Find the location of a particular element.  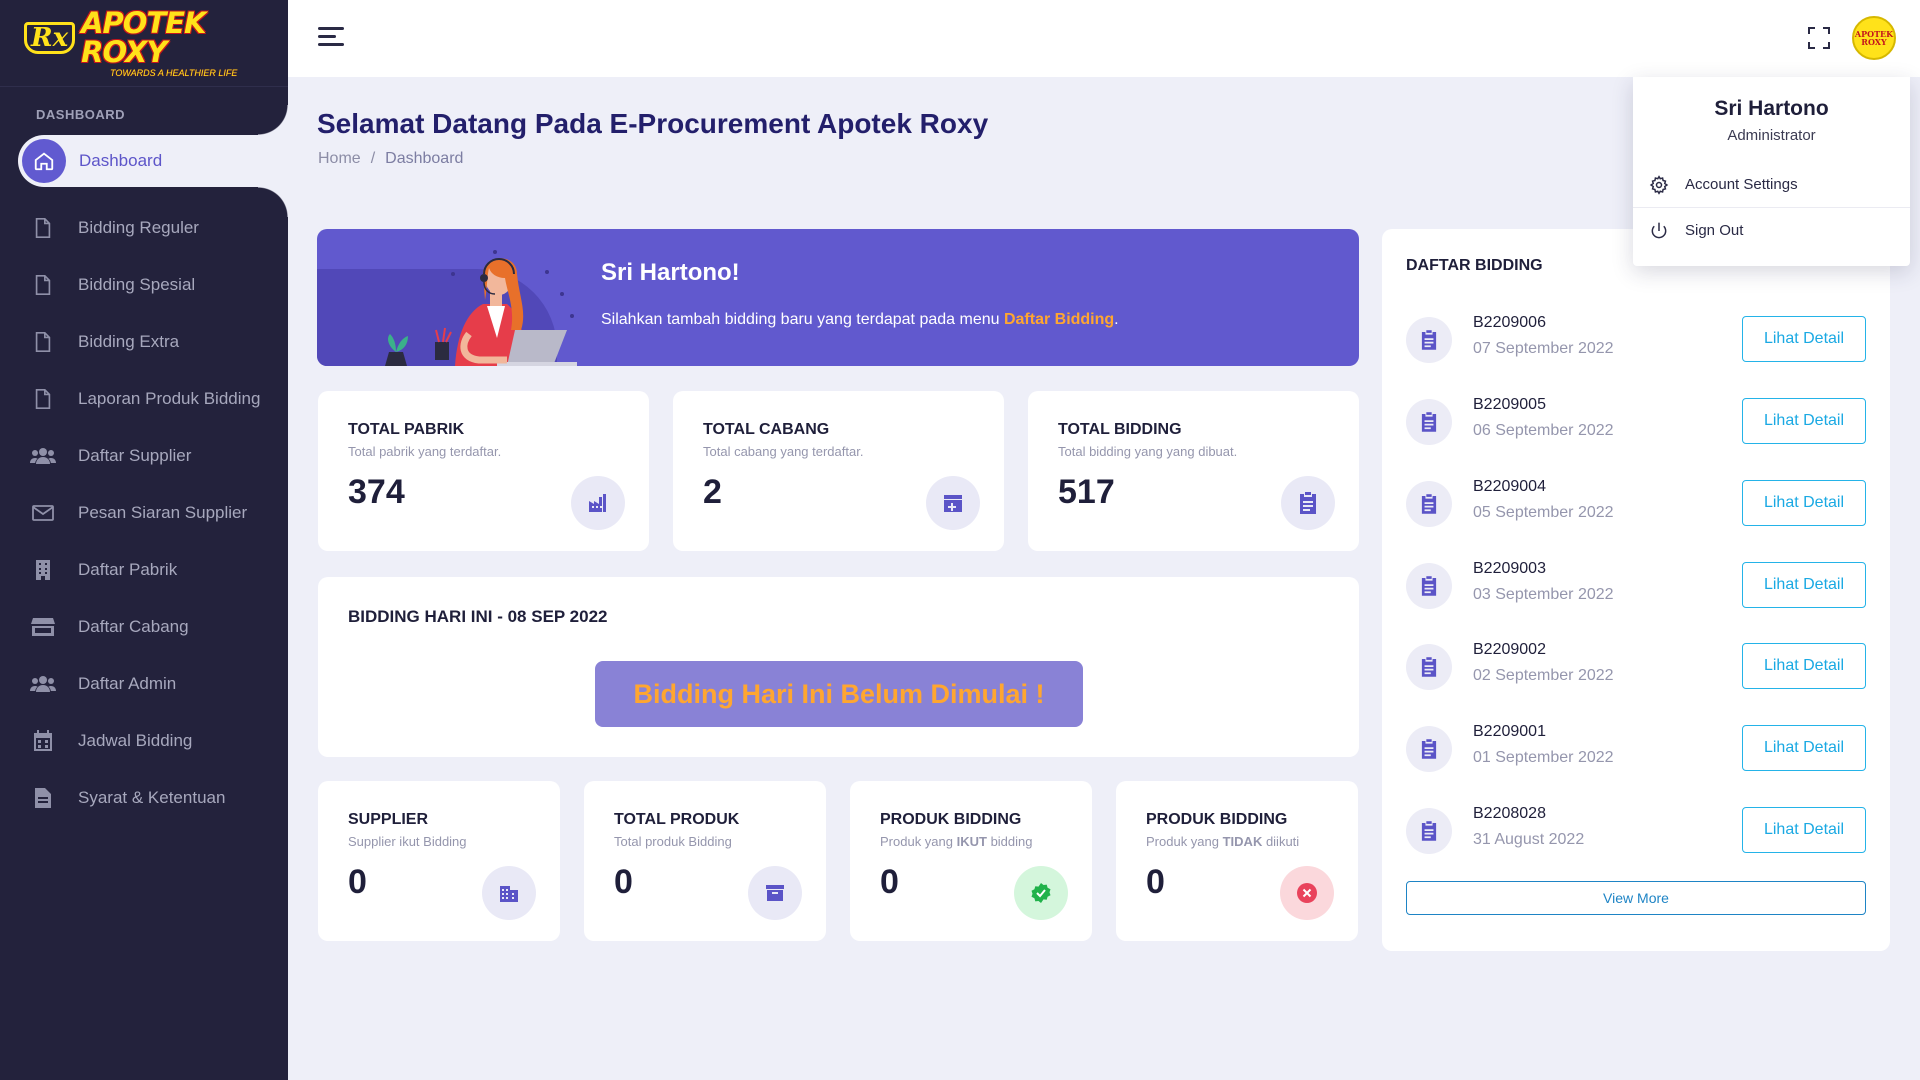

bidding-today-status: Bidding Hari Ini Belum Dimulai ! is located at coordinates (839, 694).